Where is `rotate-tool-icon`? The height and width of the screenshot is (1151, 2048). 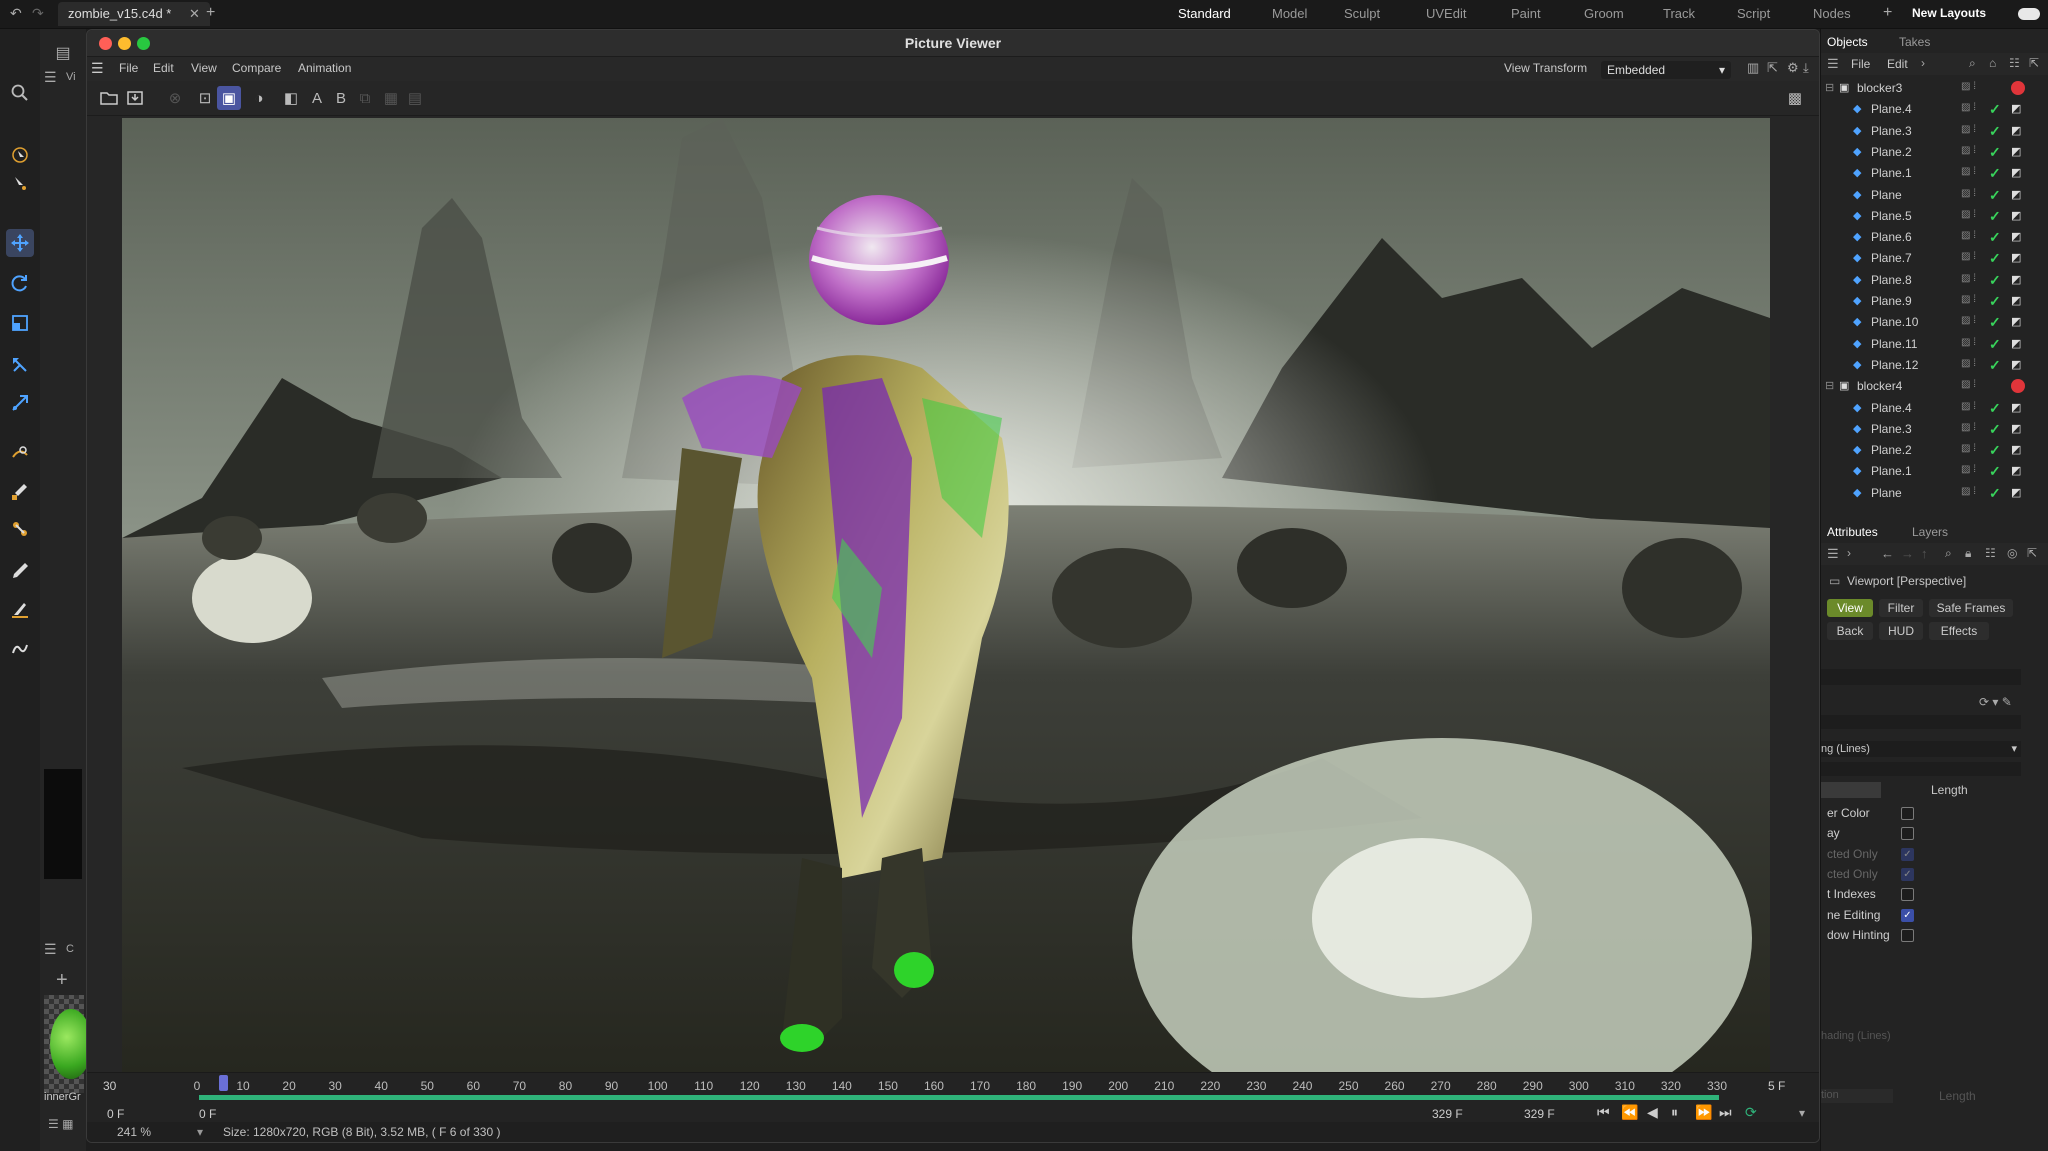
rotate-tool-icon is located at coordinates (20, 283).